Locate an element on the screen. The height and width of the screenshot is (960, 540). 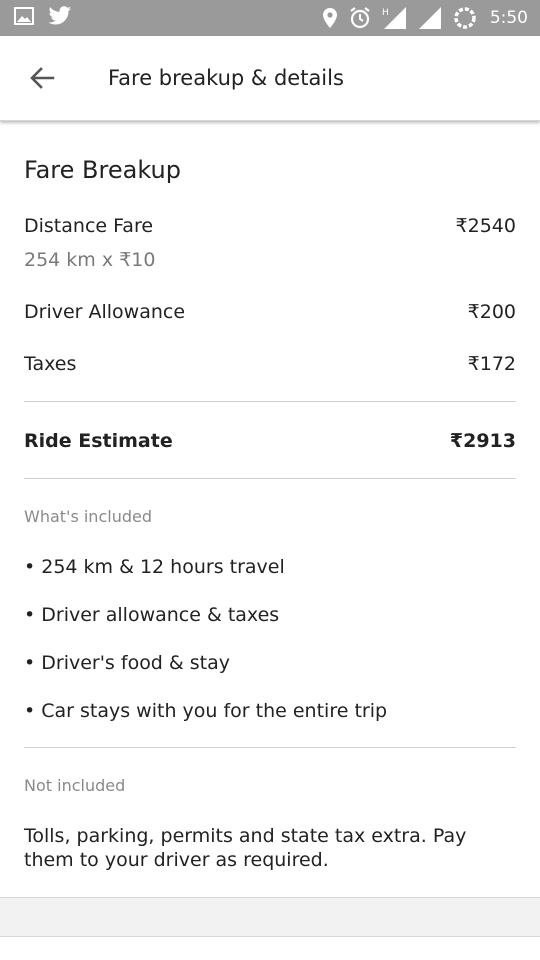
image-icon is located at coordinates (24, 16).